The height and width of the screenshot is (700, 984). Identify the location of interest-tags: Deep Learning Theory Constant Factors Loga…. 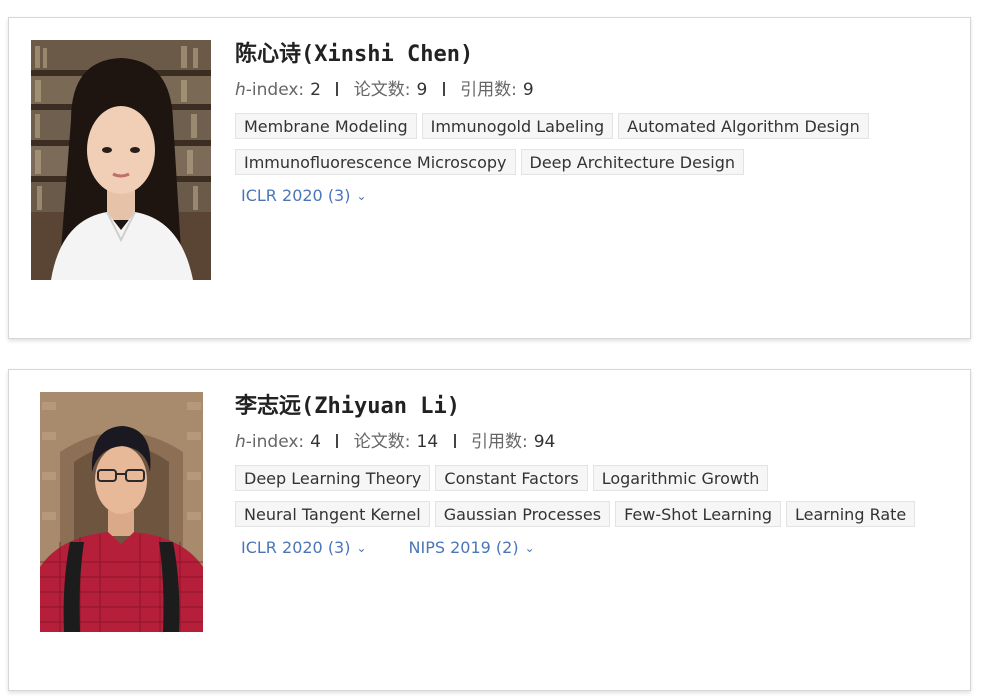
(585, 501).